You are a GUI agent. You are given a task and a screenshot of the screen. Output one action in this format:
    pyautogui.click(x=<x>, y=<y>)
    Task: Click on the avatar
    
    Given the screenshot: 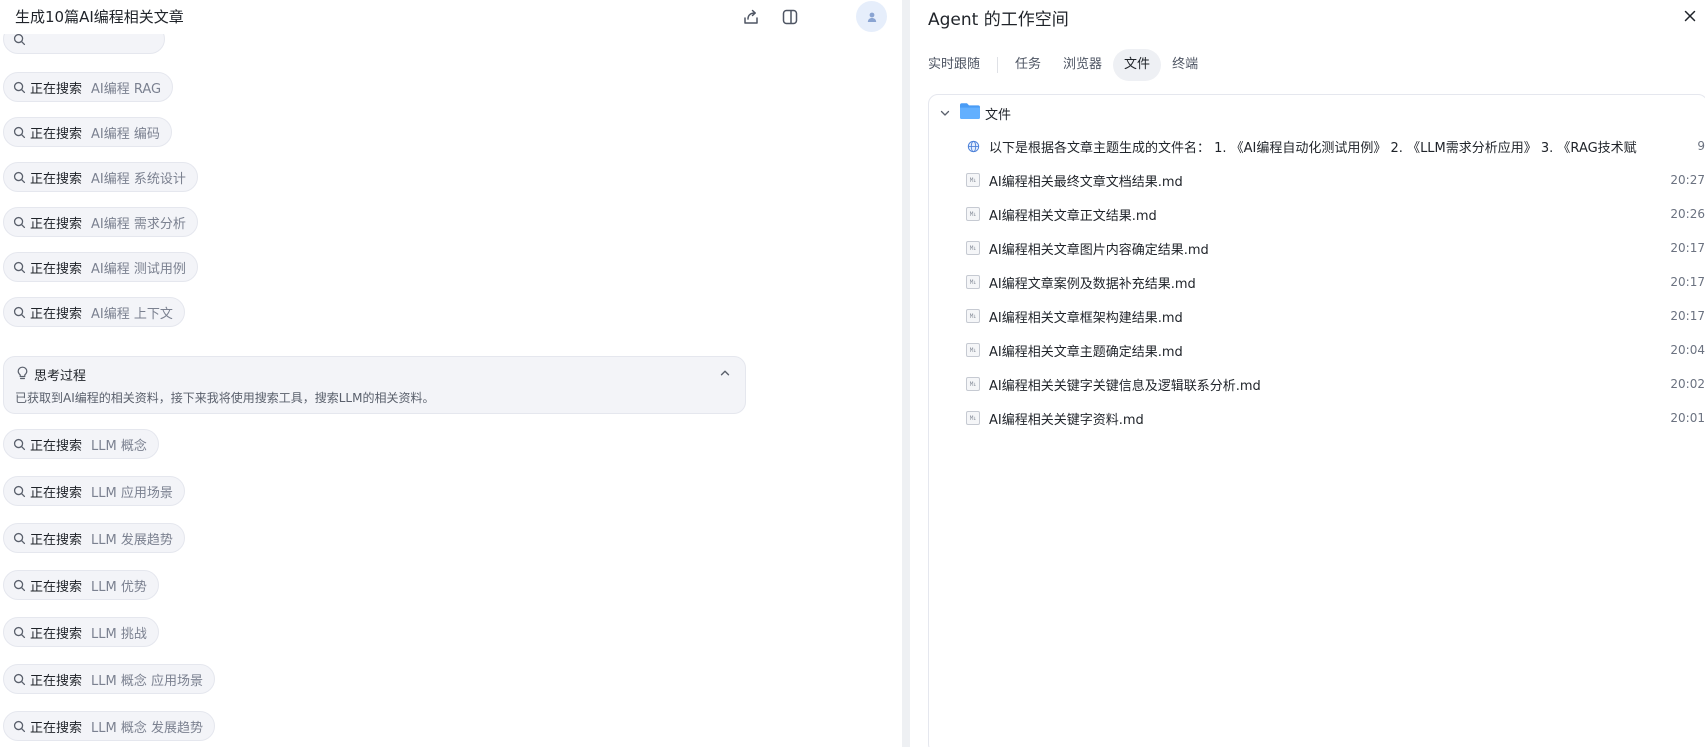 What is the action you would take?
    pyautogui.click(x=871, y=16)
    